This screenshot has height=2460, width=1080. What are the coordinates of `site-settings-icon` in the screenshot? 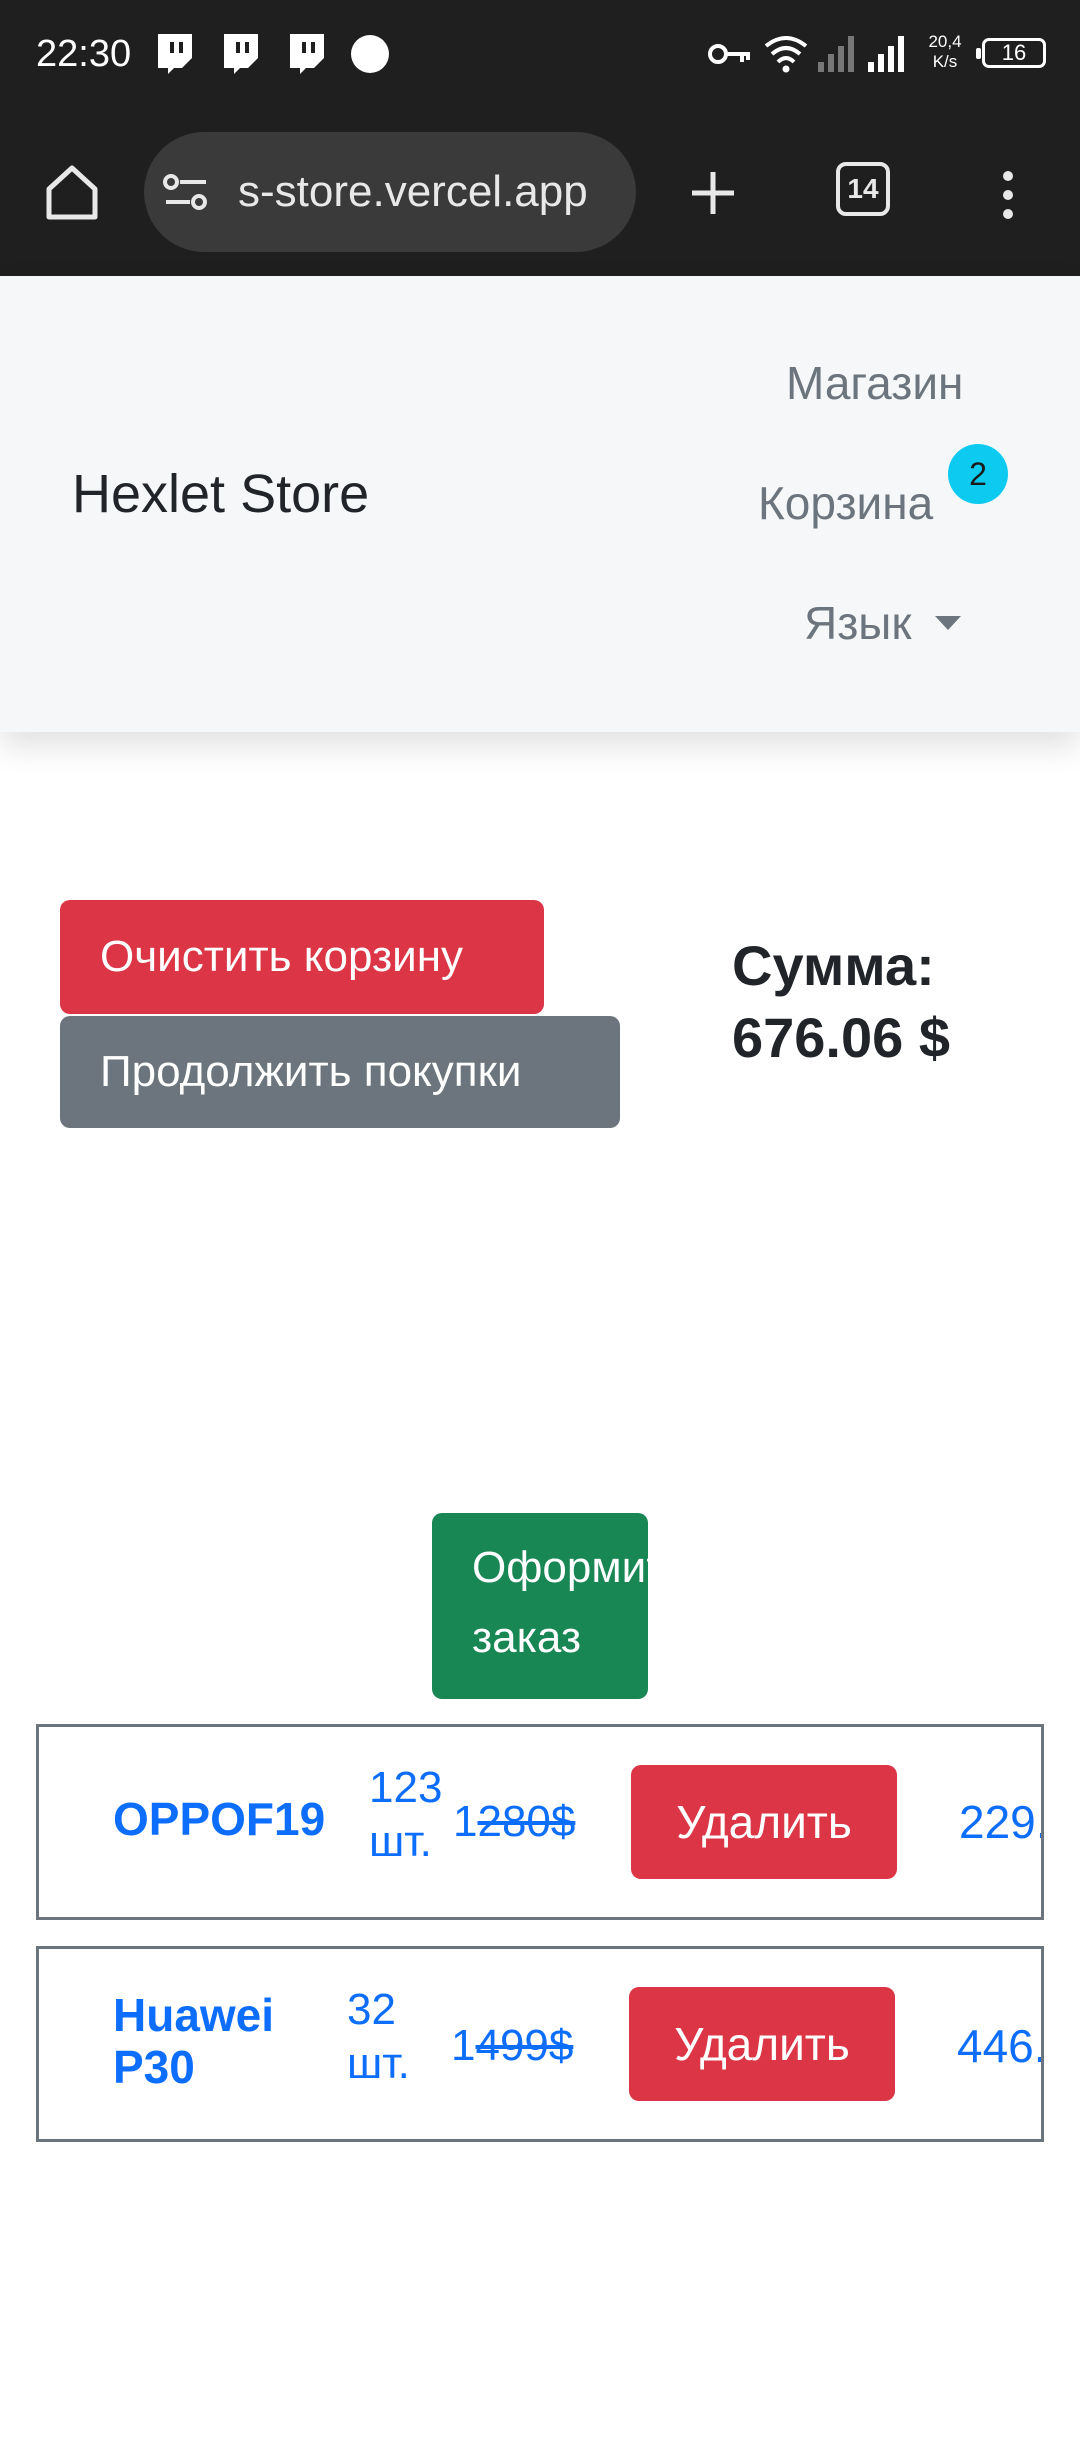 It's located at (186, 192).